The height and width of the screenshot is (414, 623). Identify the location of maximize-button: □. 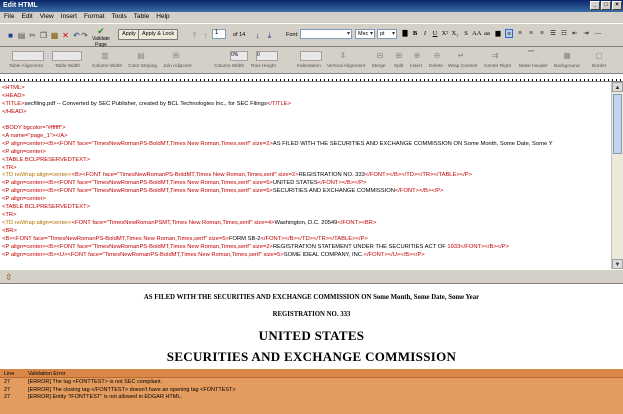
(606, 5).